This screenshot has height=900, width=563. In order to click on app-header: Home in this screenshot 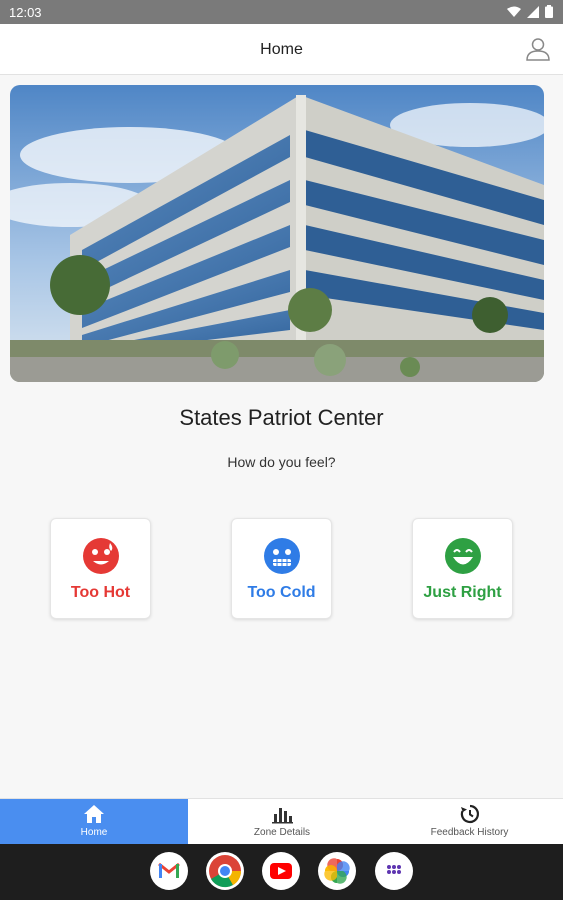, I will do `click(281, 49)`.